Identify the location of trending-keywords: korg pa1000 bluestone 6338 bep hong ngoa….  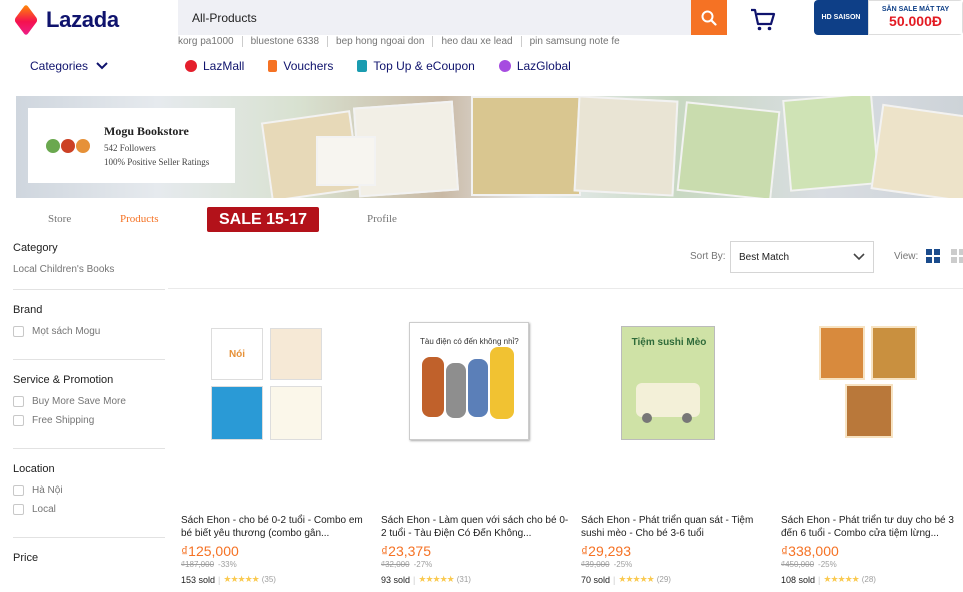
(403, 41).